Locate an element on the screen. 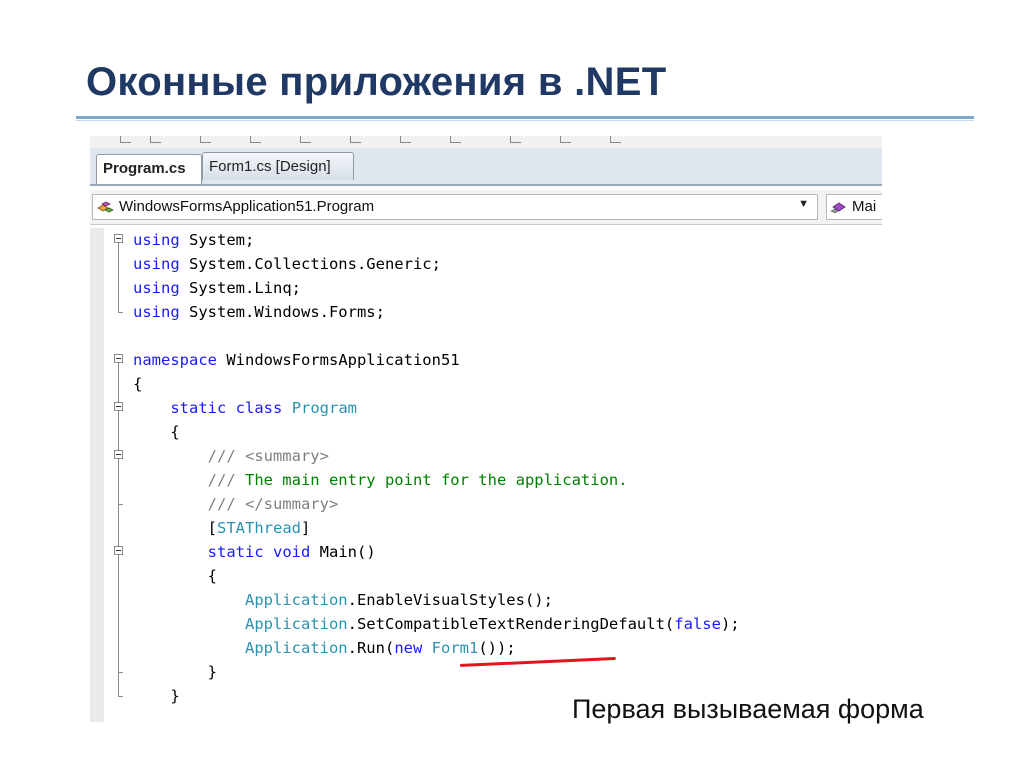 The width and height of the screenshot is (1024, 767). code-line: namespace WindowsFormsApplication51 is located at coordinates (486, 360).